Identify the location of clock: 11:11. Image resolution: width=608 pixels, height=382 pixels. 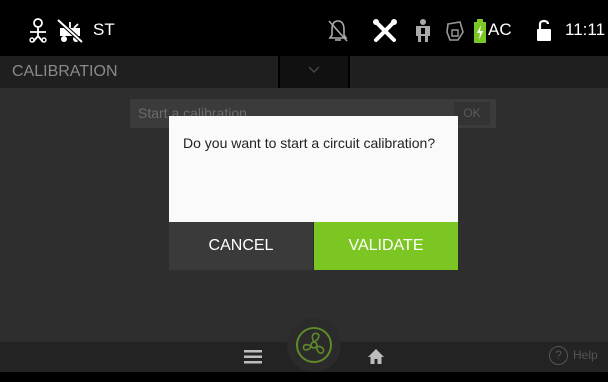
(585, 29).